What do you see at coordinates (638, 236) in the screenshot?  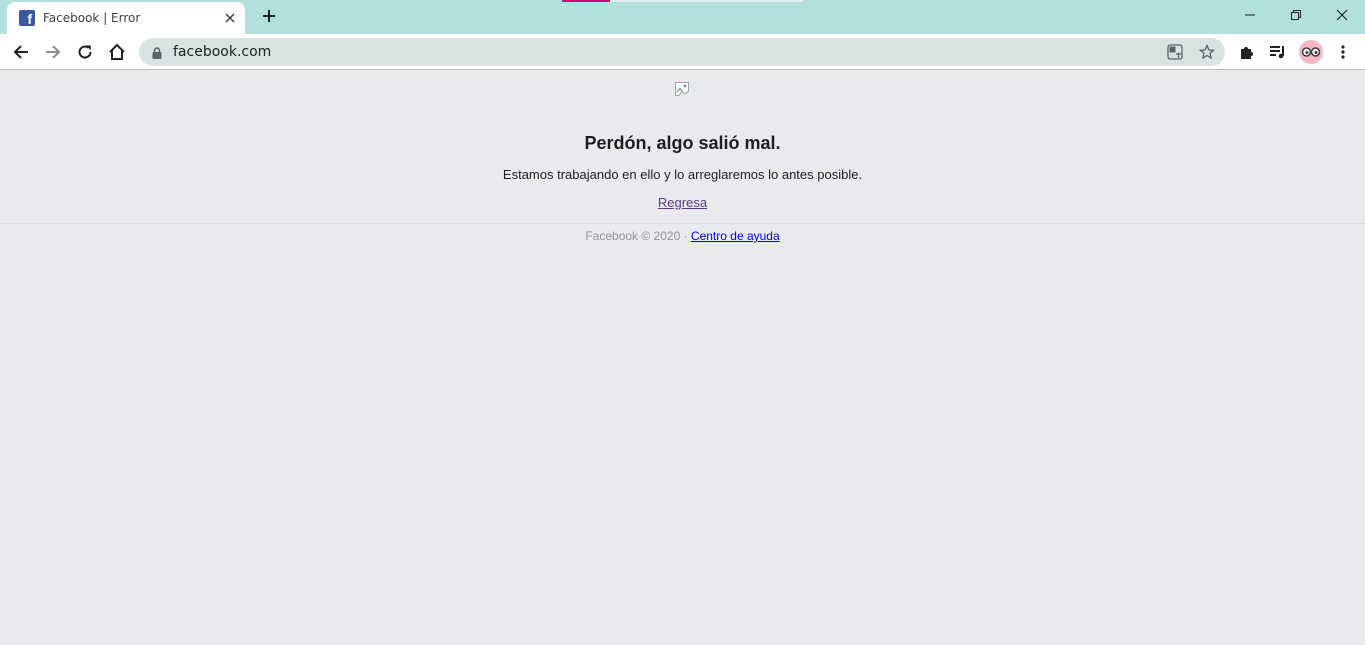 I see `copyright-text: Facebook © 2020 ·` at bounding box center [638, 236].